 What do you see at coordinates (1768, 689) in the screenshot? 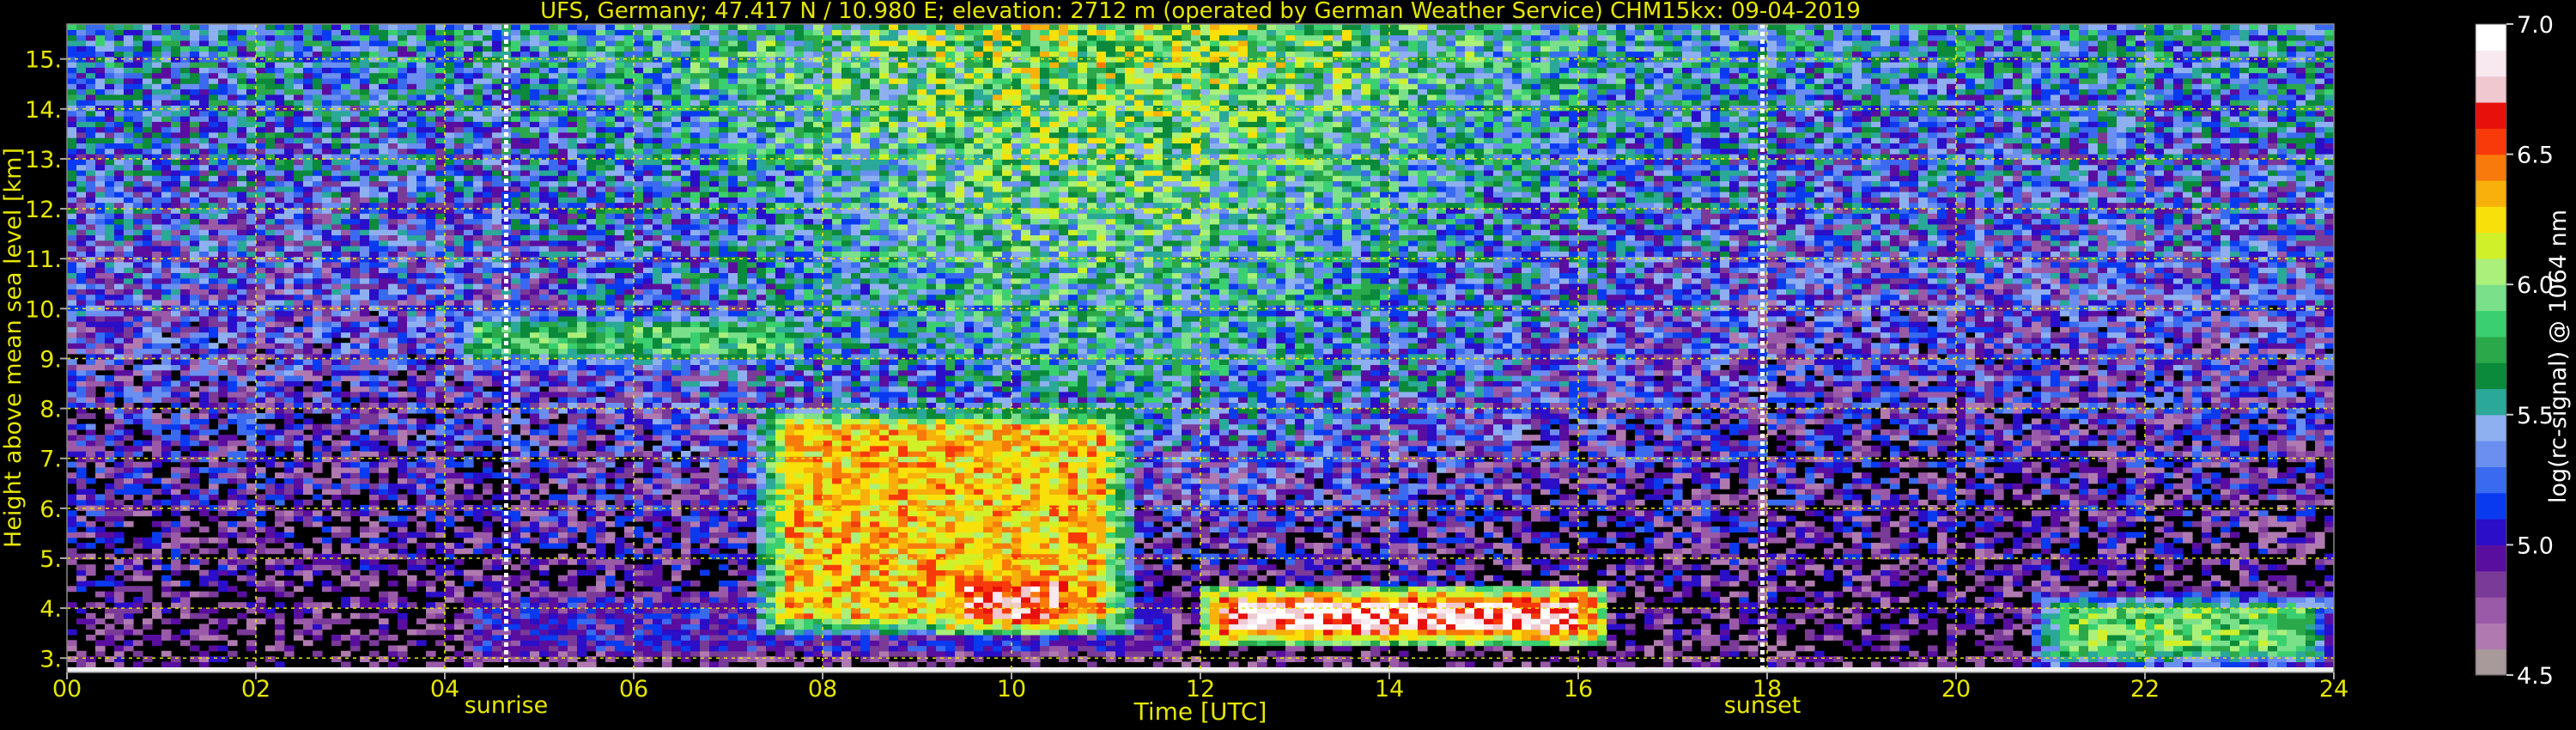
I see `x-tick-label: 18` at bounding box center [1768, 689].